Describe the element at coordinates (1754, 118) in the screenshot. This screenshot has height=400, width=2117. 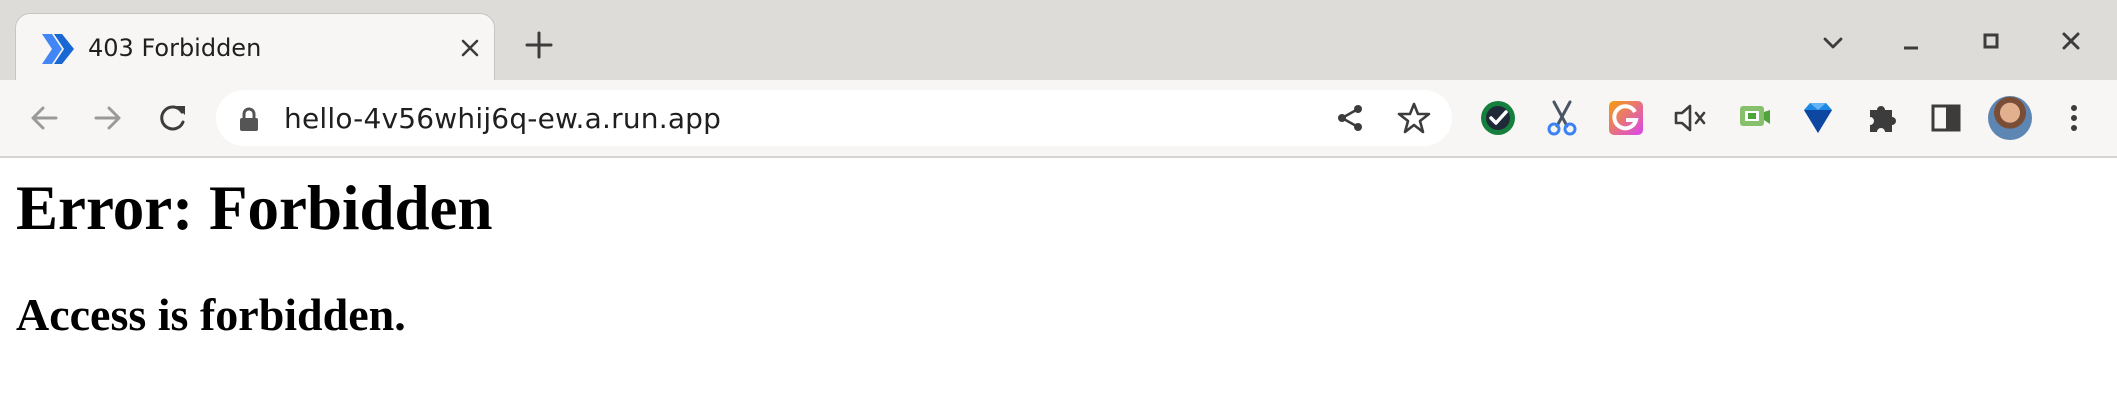
I see `screen-capture-icon` at that location.